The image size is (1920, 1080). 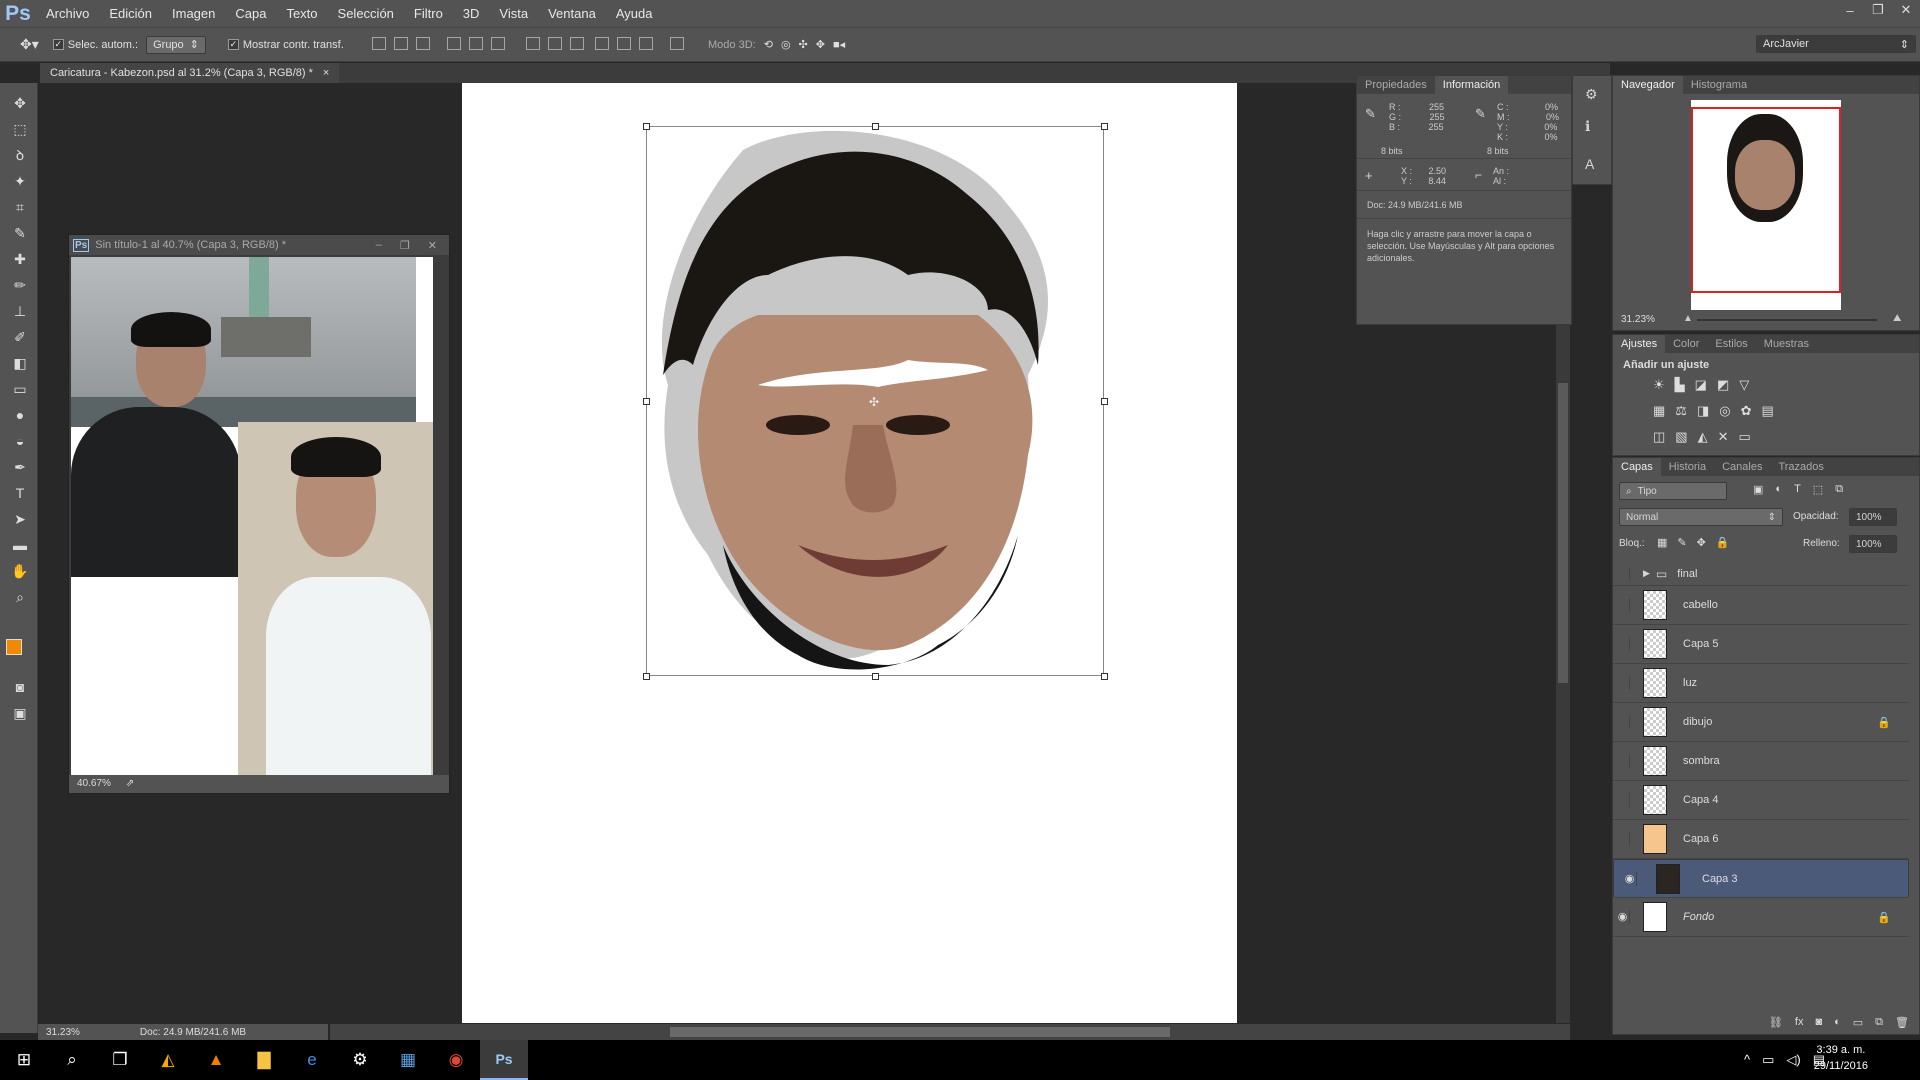 I want to click on menu-edicion: Edición, so click(x=130, y=13).